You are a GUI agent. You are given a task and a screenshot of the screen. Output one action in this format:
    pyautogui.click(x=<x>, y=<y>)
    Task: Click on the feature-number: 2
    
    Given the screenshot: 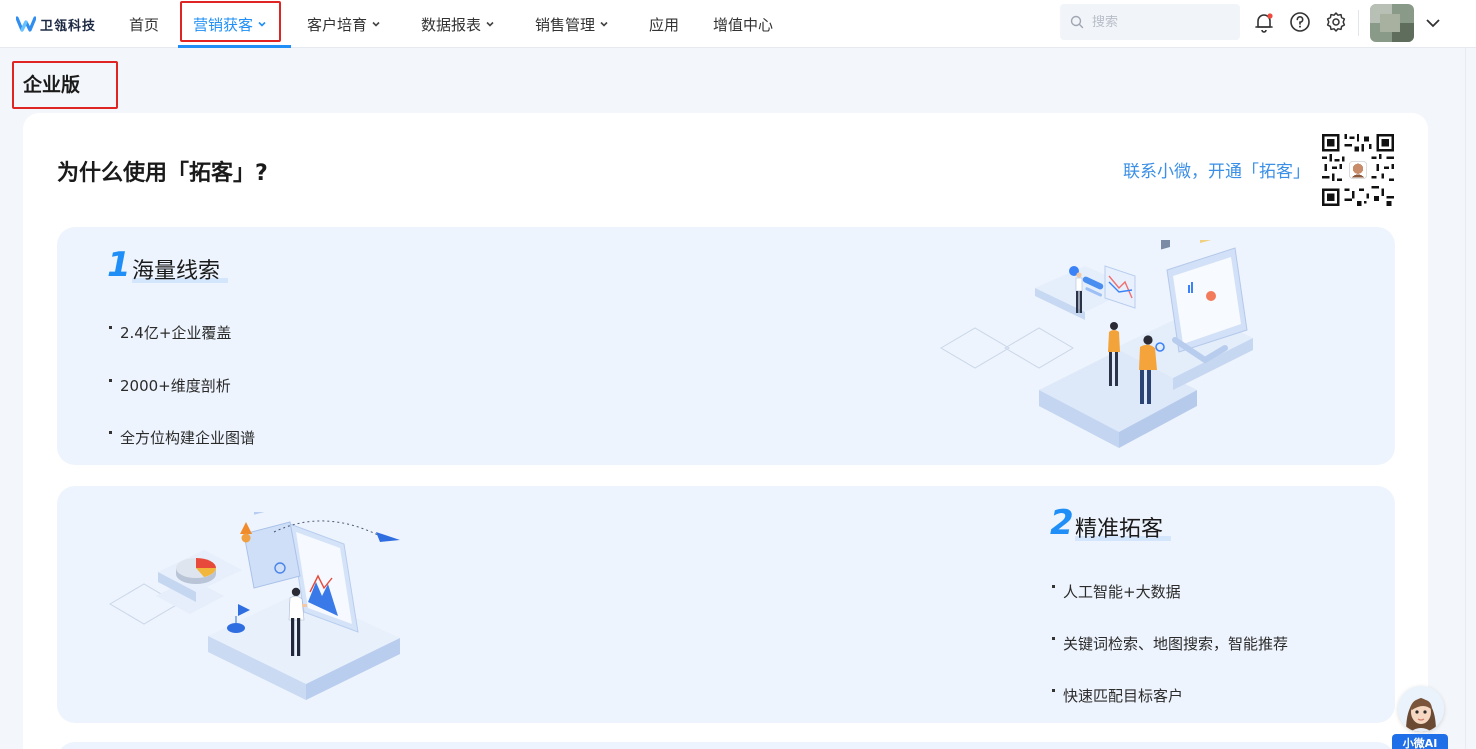 What is the action you would take?
    pyautogui.click(x=1062, y=523)
    